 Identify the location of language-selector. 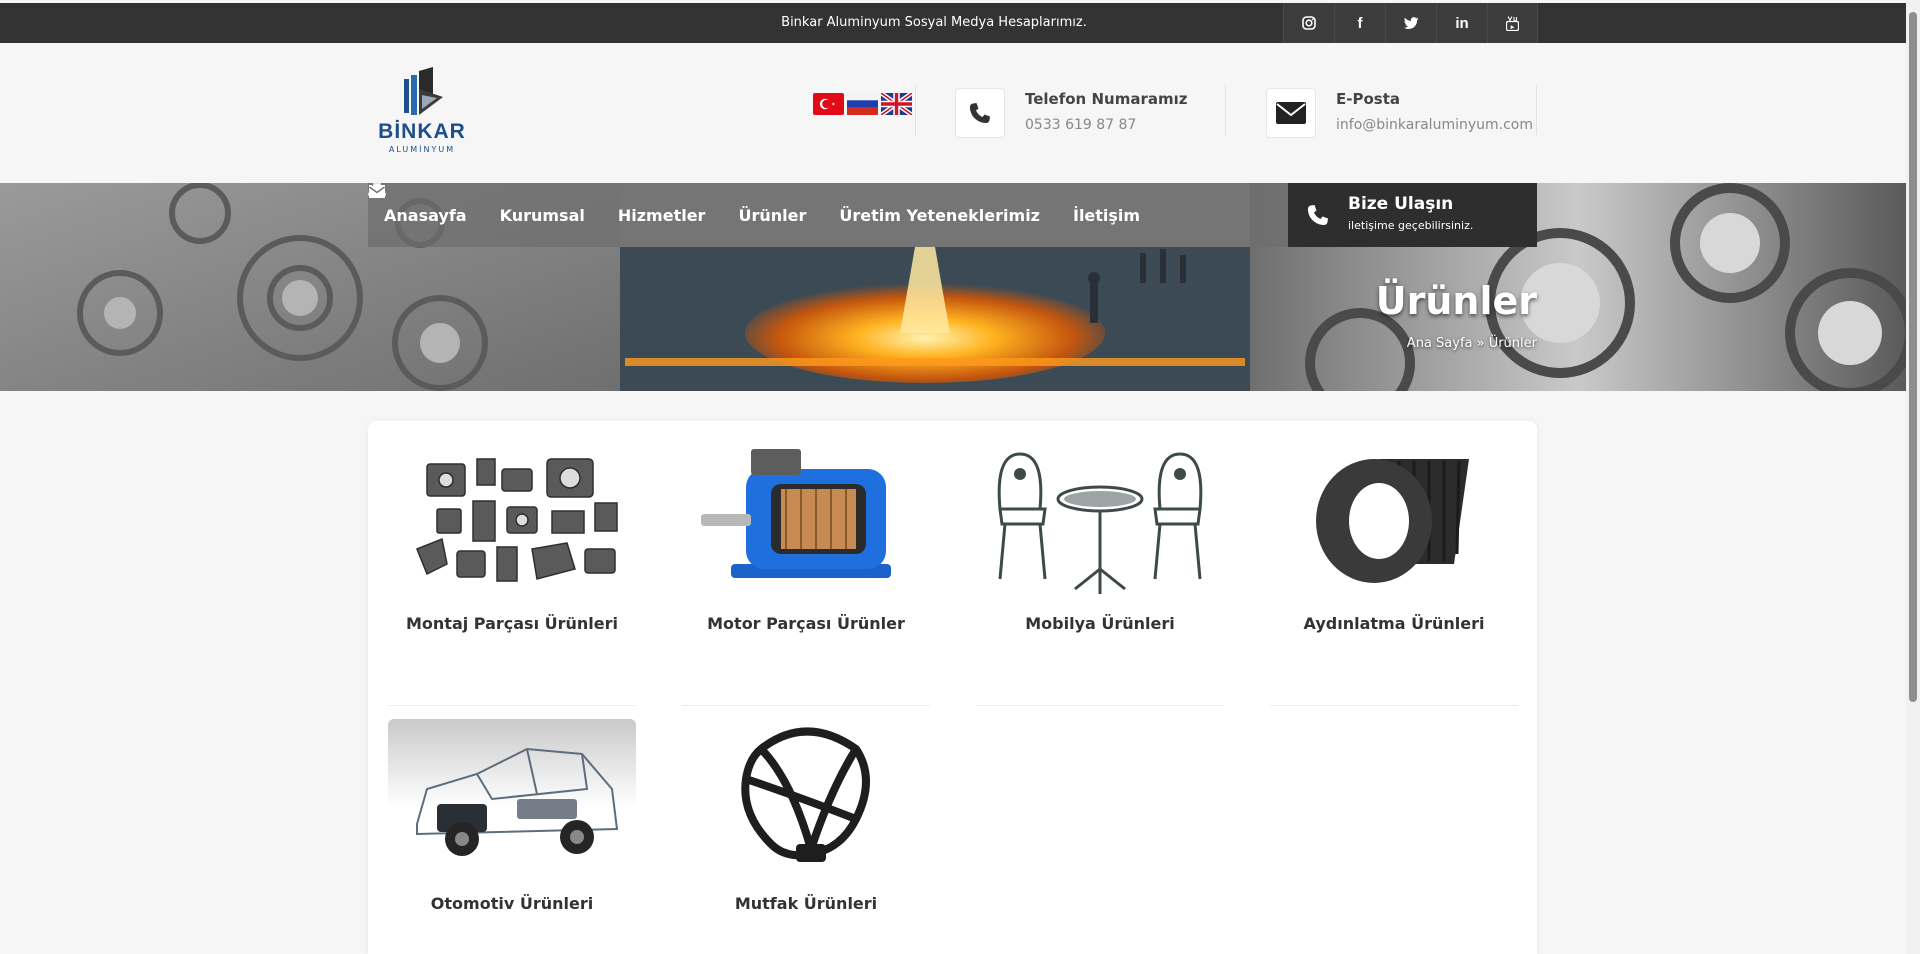
(862, 104).